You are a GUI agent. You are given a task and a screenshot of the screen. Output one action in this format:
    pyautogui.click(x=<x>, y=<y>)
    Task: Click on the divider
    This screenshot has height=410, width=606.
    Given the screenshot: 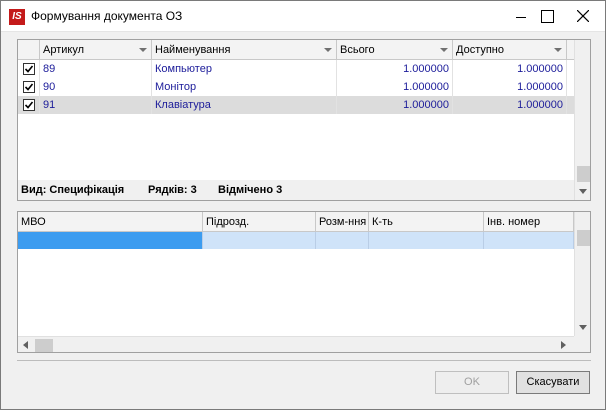 What is the action you would take?
    pyautogui.click(x=304, y=360)
    